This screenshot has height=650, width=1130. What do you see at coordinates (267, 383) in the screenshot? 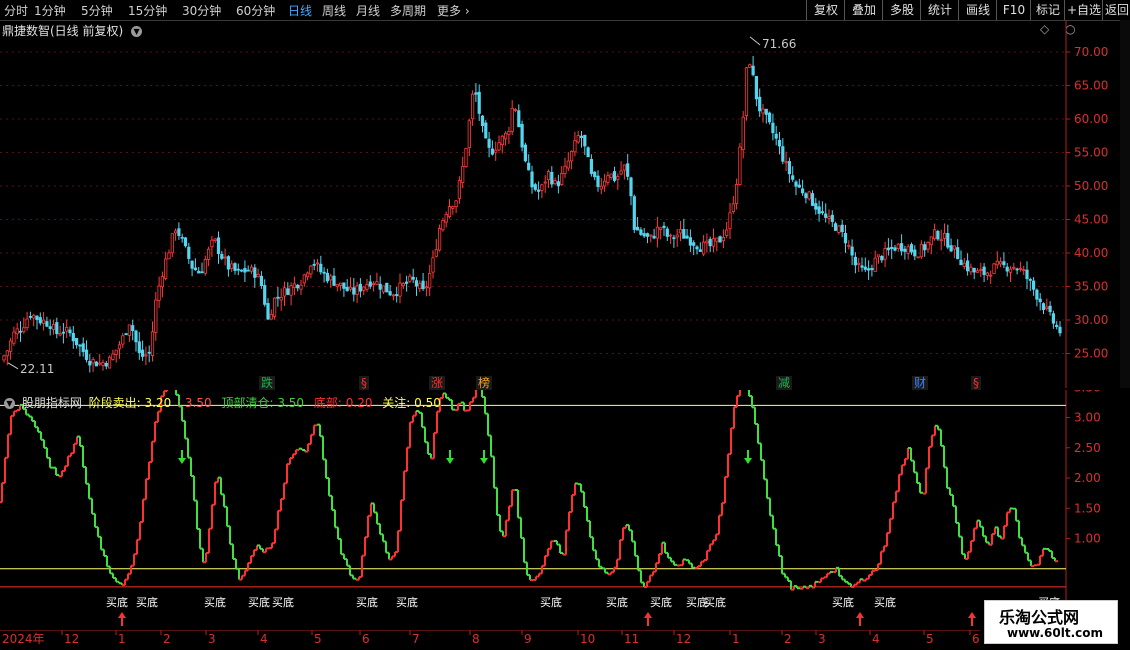
I see `event-tag: 跌` at bounding box center [267, 383].